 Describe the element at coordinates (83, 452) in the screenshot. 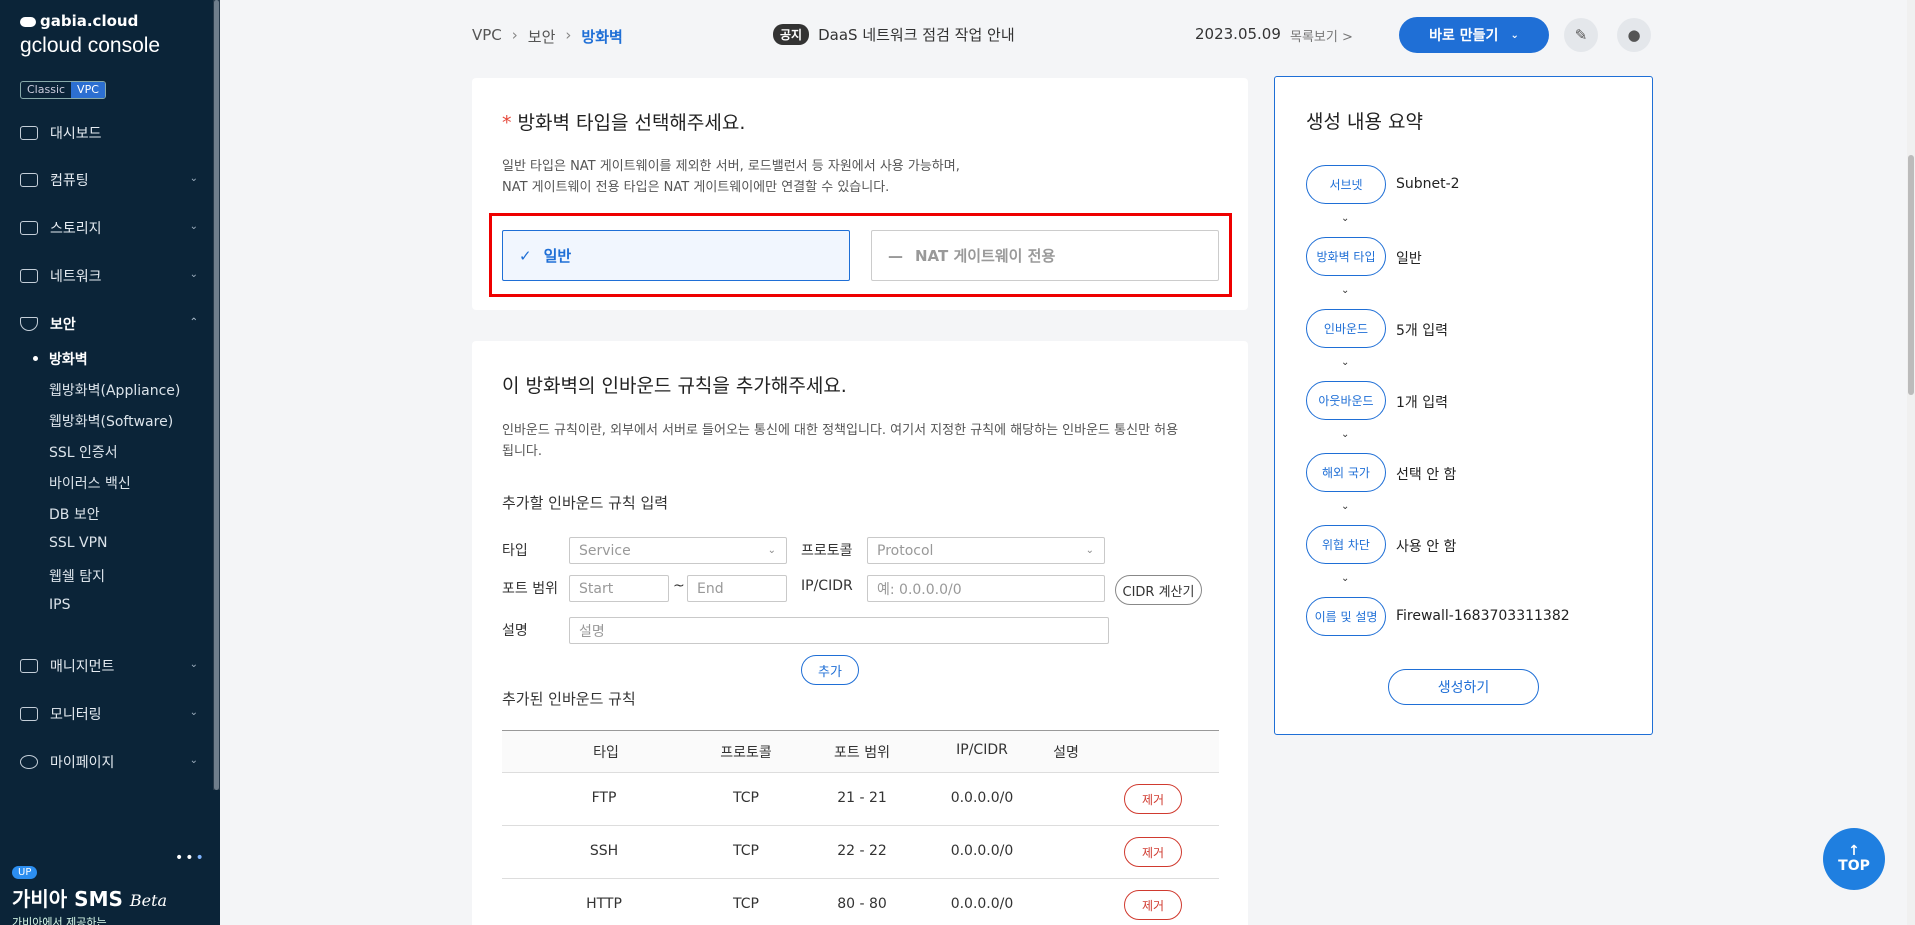

I see `sub-ssl-cert: SSL 인증서` at that location.